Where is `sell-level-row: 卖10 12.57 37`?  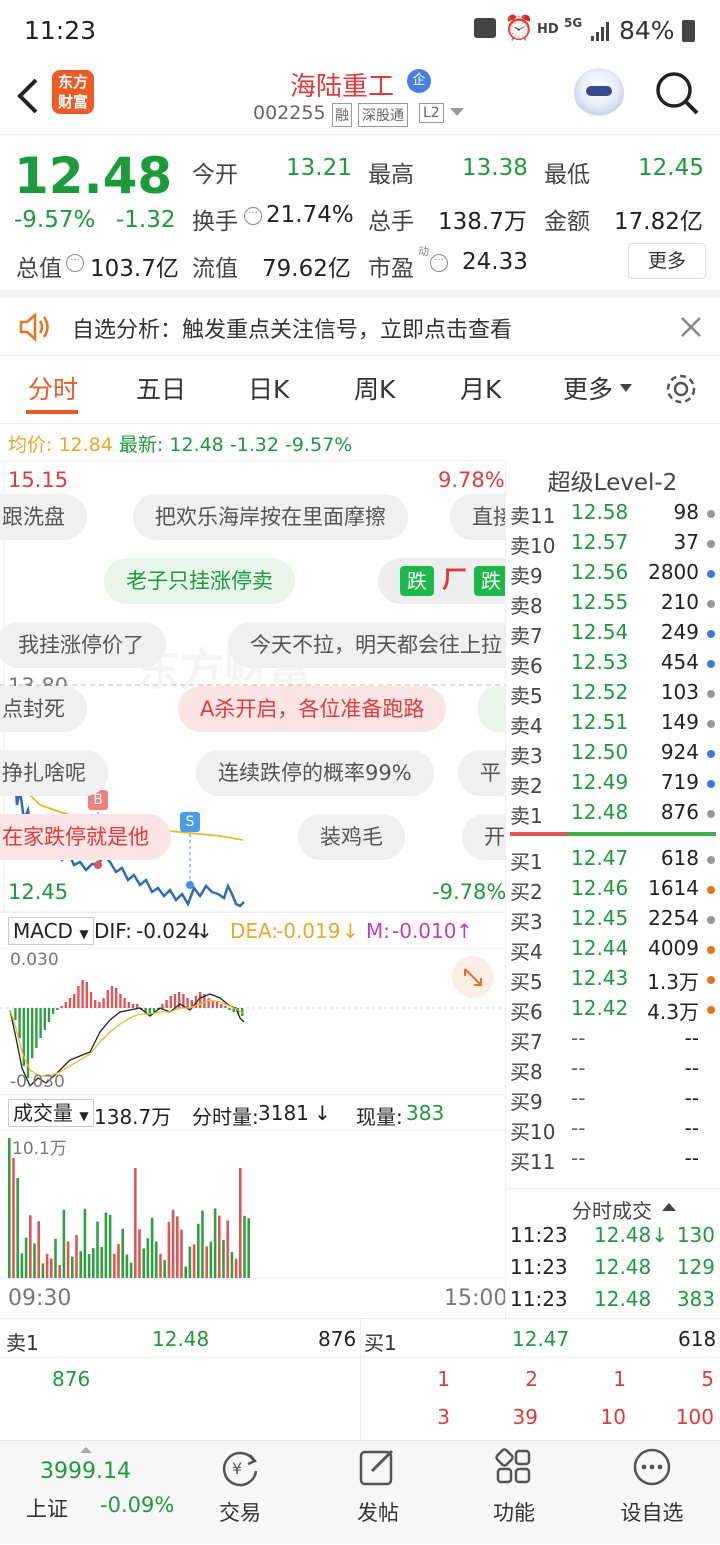
sell-level-row: 卖10 12.57 37 is located at coordinates (613, 545).